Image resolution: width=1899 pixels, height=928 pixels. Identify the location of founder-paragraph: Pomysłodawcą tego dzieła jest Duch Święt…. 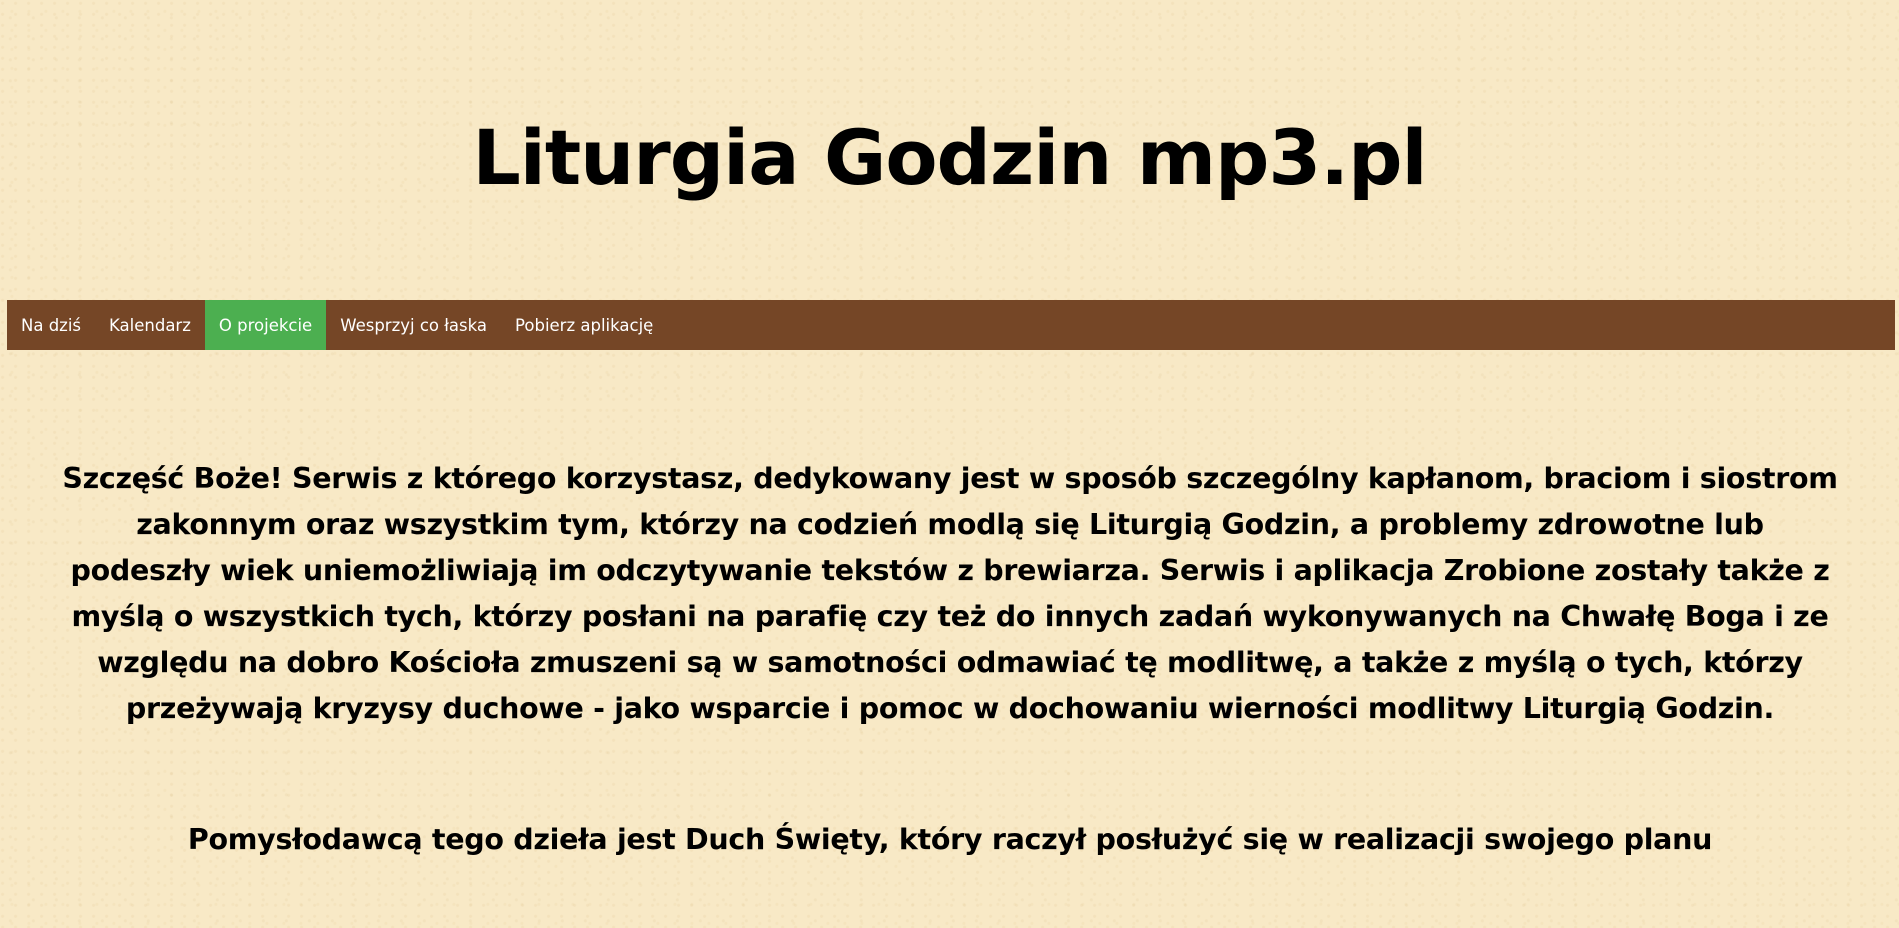
(950, 839).